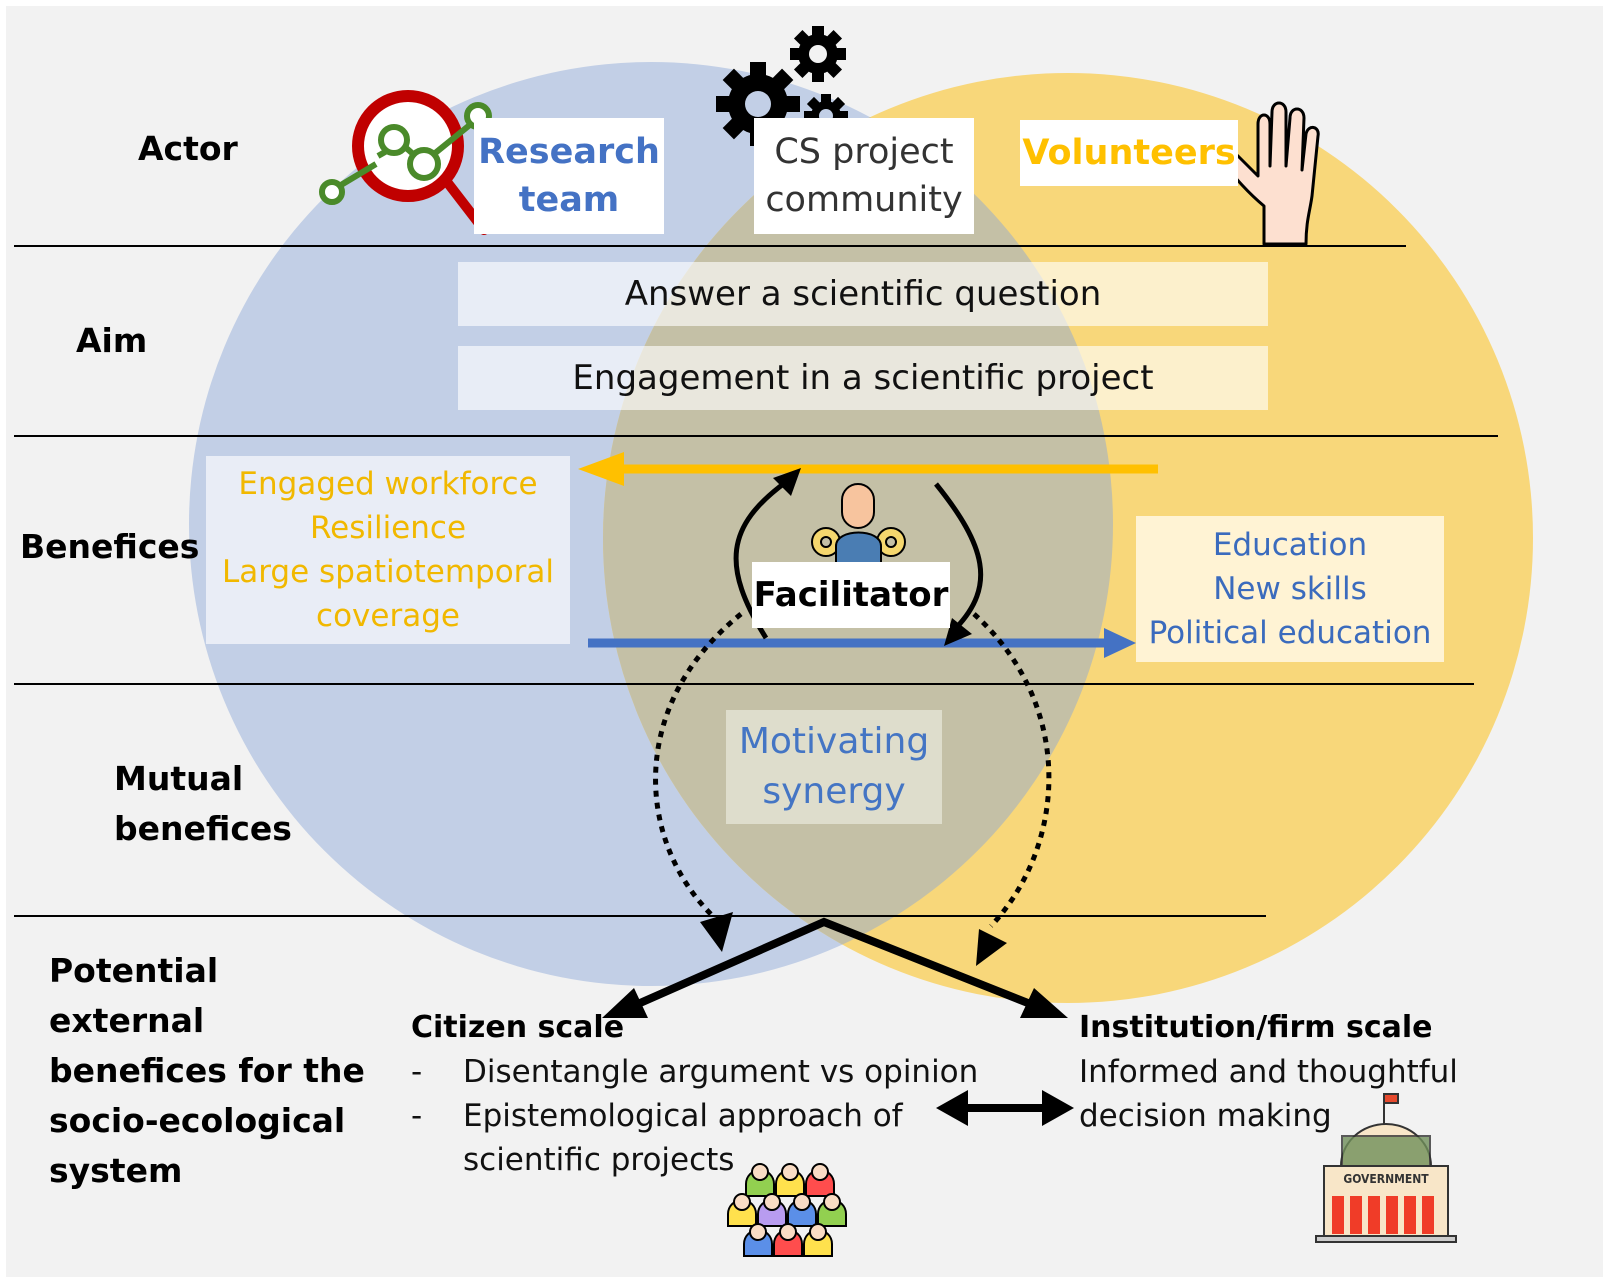 This screenshot has width=1609, height=1283. What do you see at coordinates (569, 152) in the screenshot?
I see `actor-research-line: Research` at bounding box center [569, 152].